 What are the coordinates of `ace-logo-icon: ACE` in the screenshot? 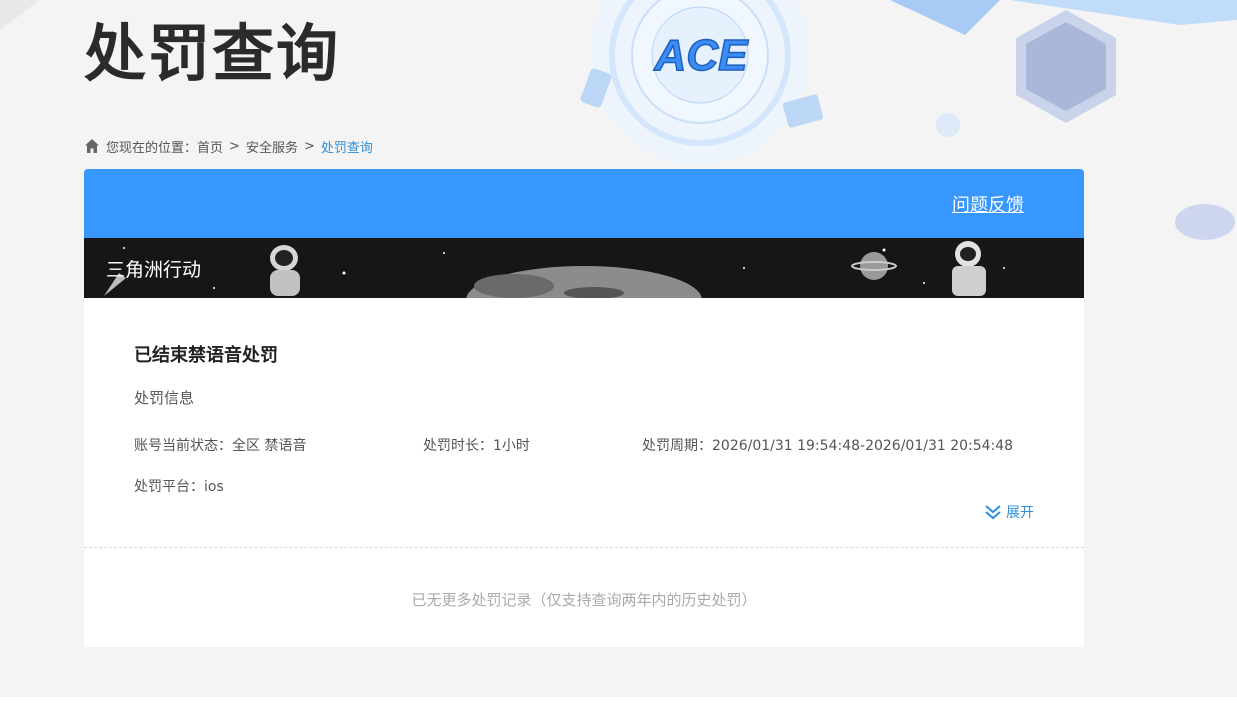 It's located at (701, 55).